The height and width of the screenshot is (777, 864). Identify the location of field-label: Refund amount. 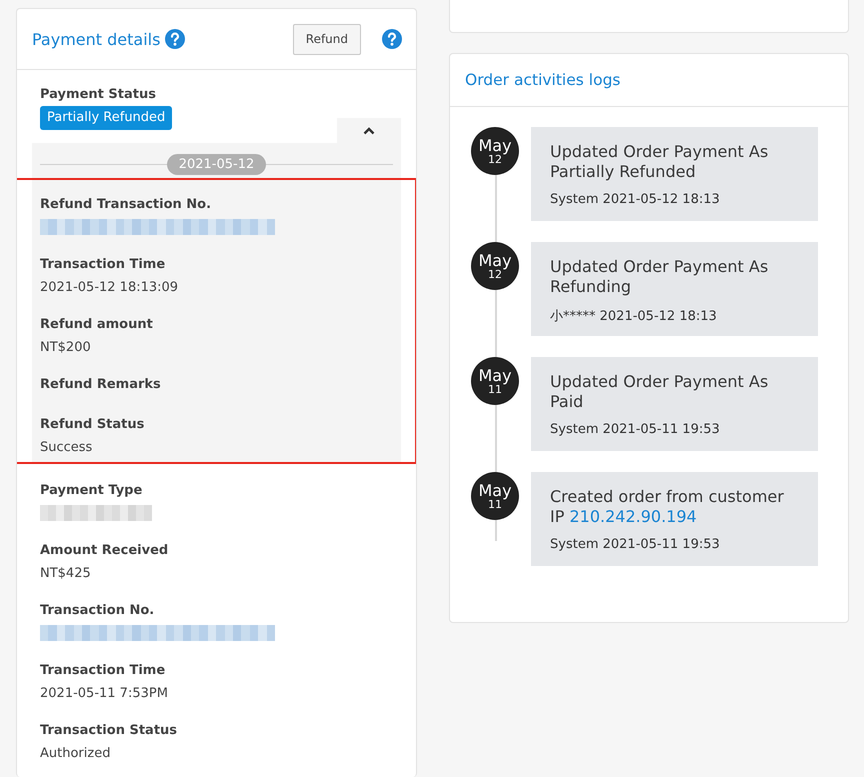
(97, 325).